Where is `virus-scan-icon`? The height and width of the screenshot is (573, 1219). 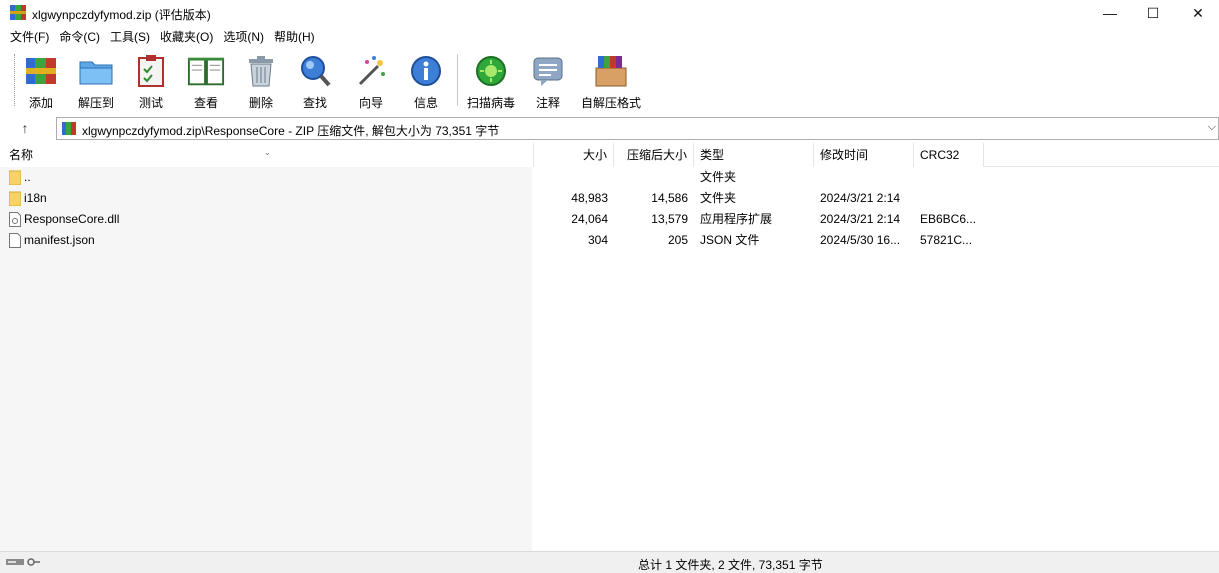
virus-scan-icon is located at coordinates (491, 71).